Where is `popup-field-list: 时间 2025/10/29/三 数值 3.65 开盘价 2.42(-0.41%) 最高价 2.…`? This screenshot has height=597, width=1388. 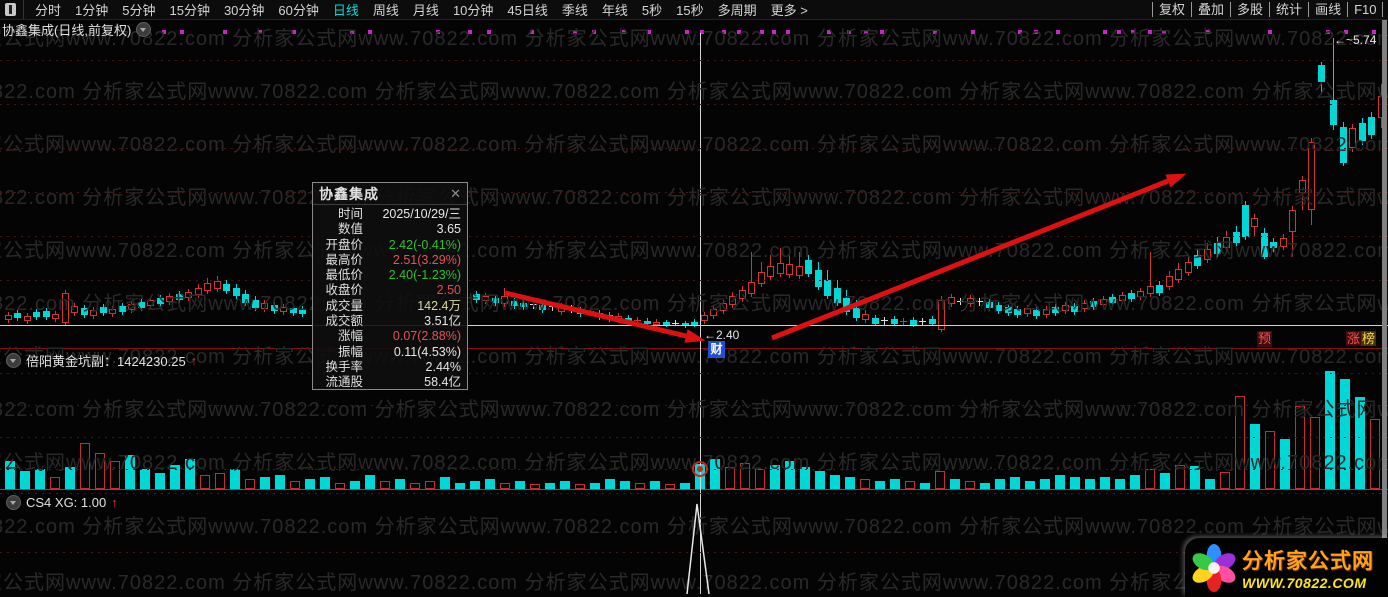
popup-field-list: 时间 2025/10/29/三 数值 3.65 开盘价 2.42(-0.41%) 最高价 2.… is located at coordinates (390, 298).